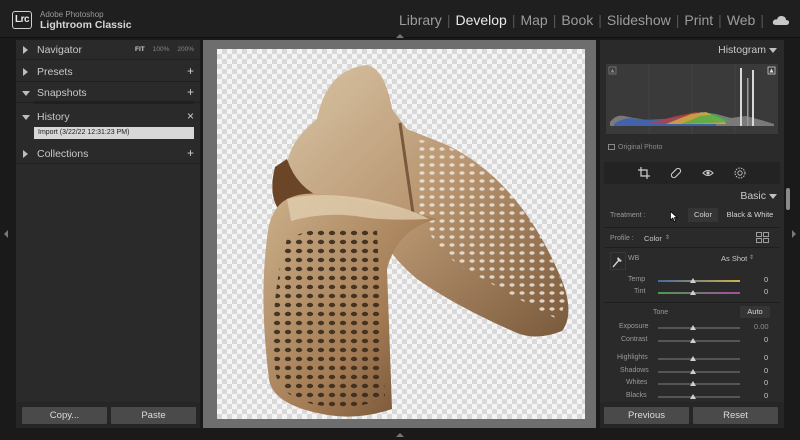 The width and height of the screenshot is (800, 440). I want to click on module-book: Book, so click(577, 20).